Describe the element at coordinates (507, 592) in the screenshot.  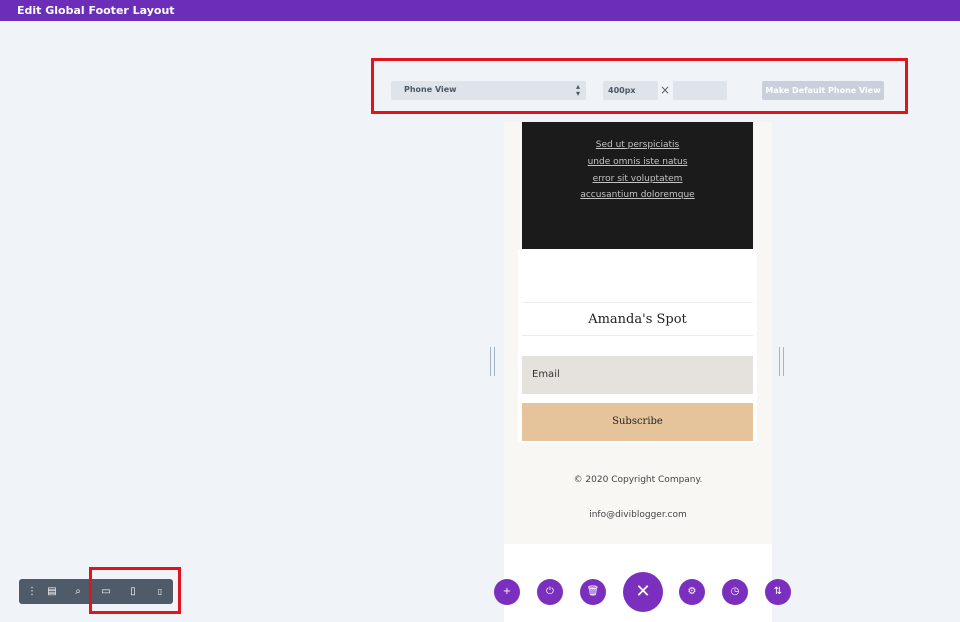
I see `add-icon: +` at that location.